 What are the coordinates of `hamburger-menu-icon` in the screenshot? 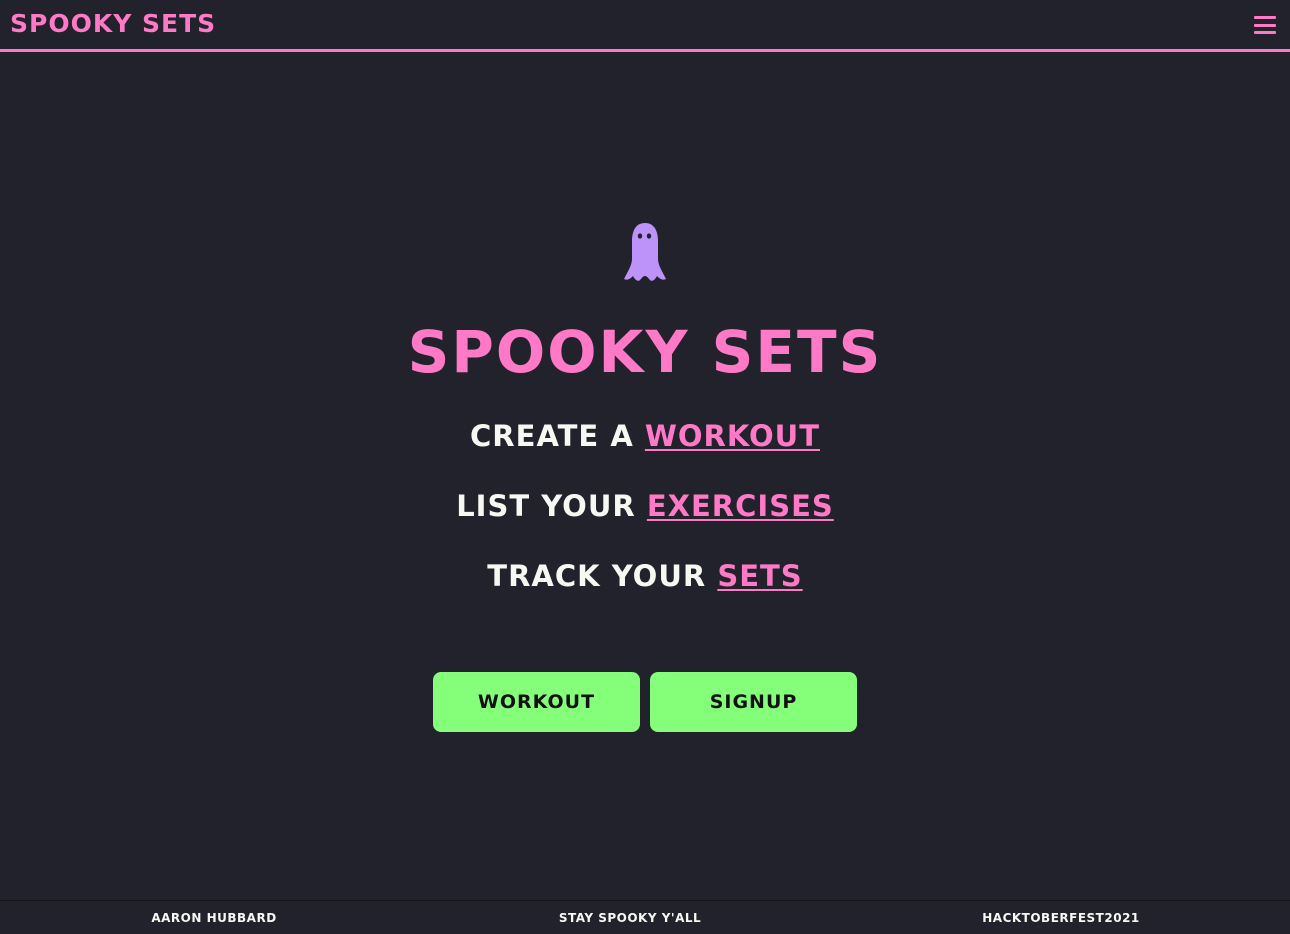 It's located at (1265, 25).